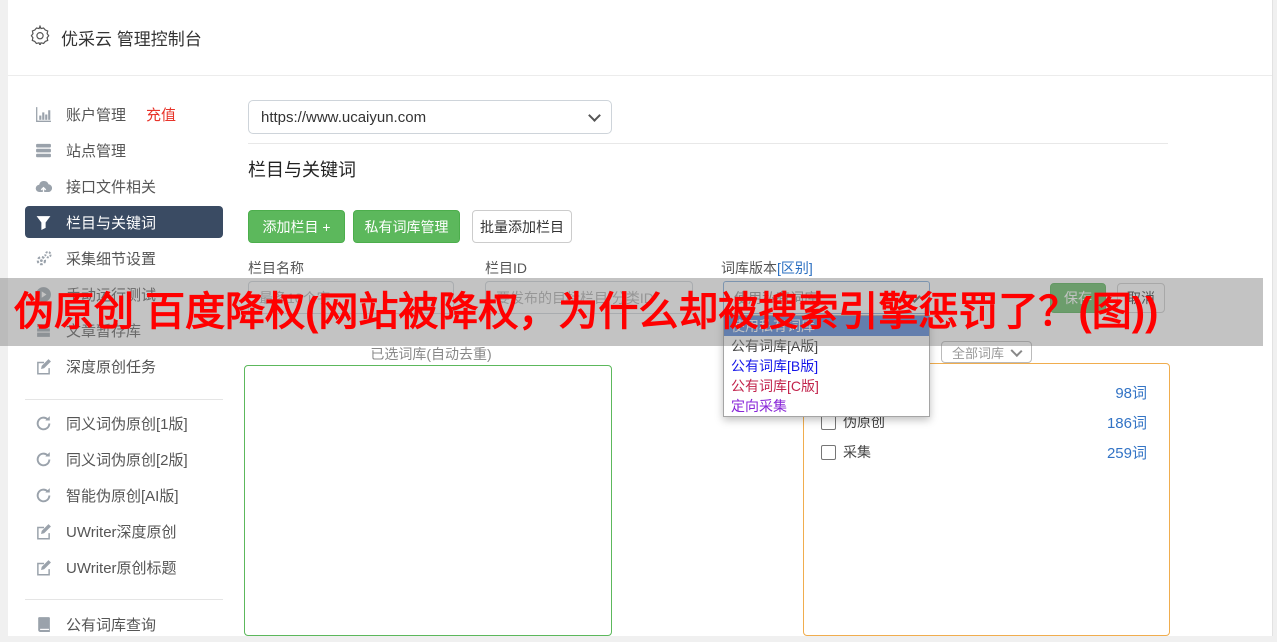 This screenshot has width=1277, height=642. Describe the element at coordinates (127, 460) in the screenshot. I see `sidebar-item-label: 同义词伪原创[2版]` at that location.